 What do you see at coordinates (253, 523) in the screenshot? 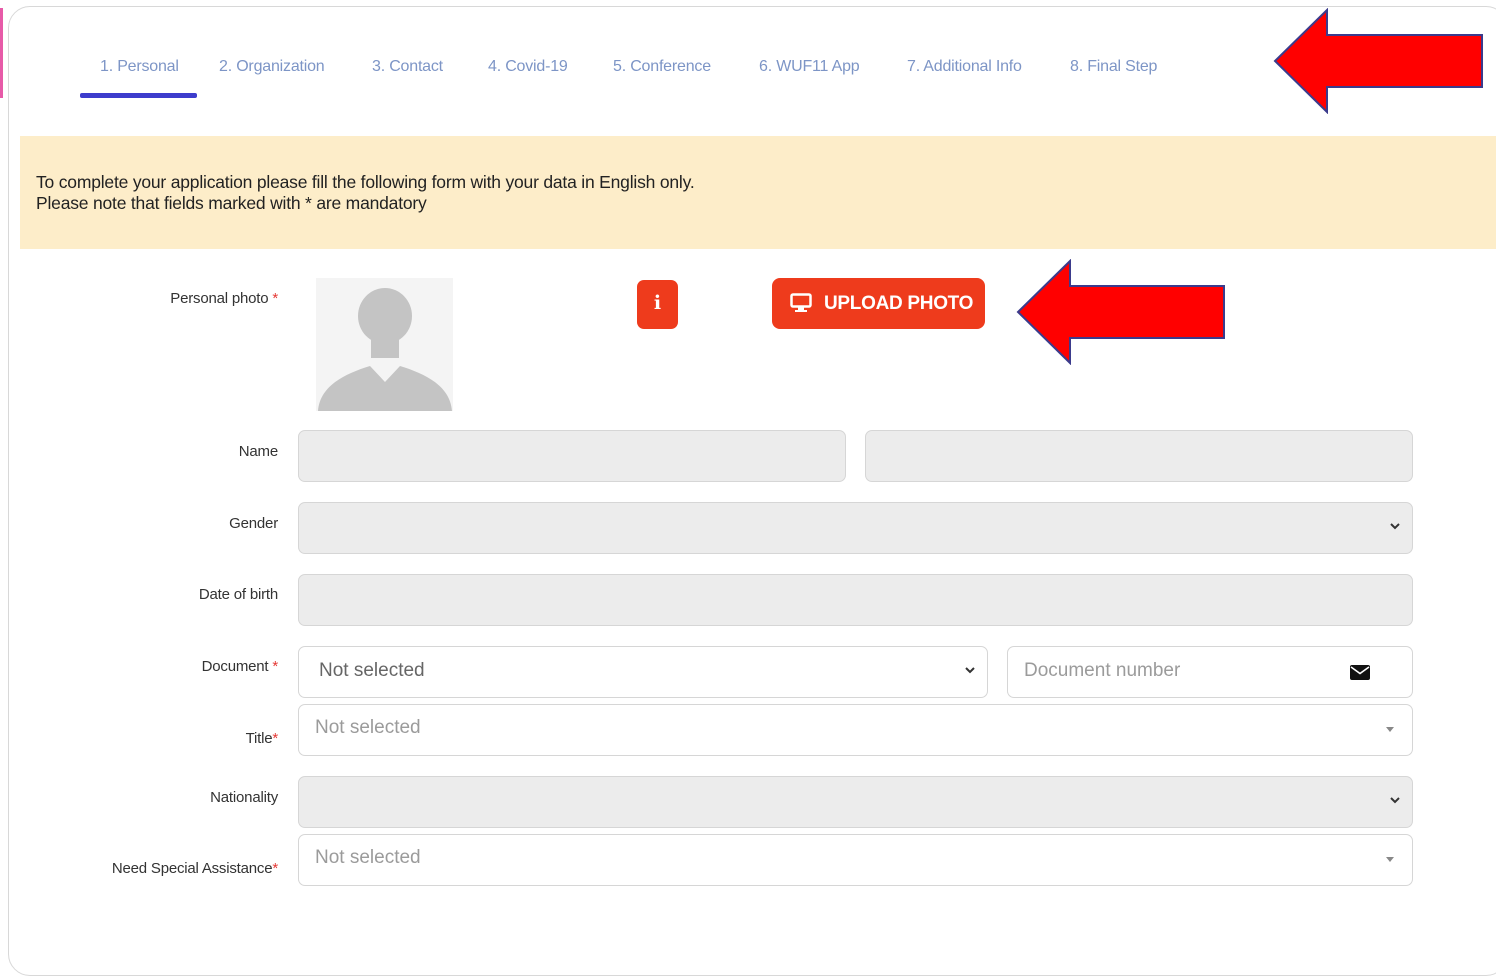
I see `gender-label: Gender` at bounding box center [253, 523].